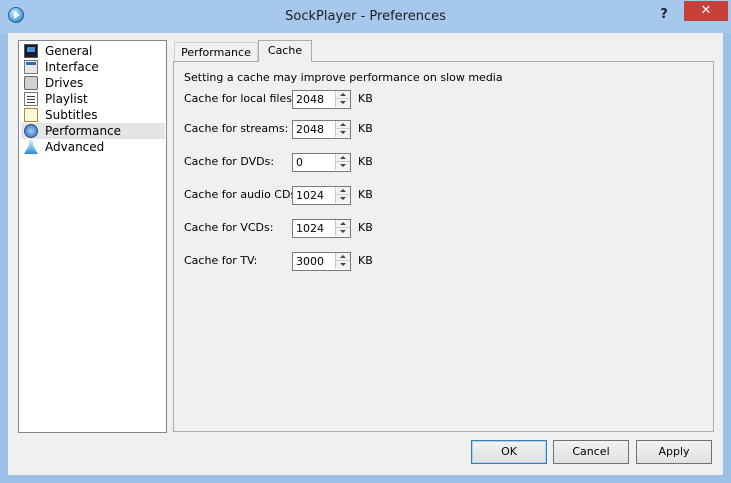  Describe the element at coordinates (31, 51) in the screenshot. I see `monitor-icon` at that location.